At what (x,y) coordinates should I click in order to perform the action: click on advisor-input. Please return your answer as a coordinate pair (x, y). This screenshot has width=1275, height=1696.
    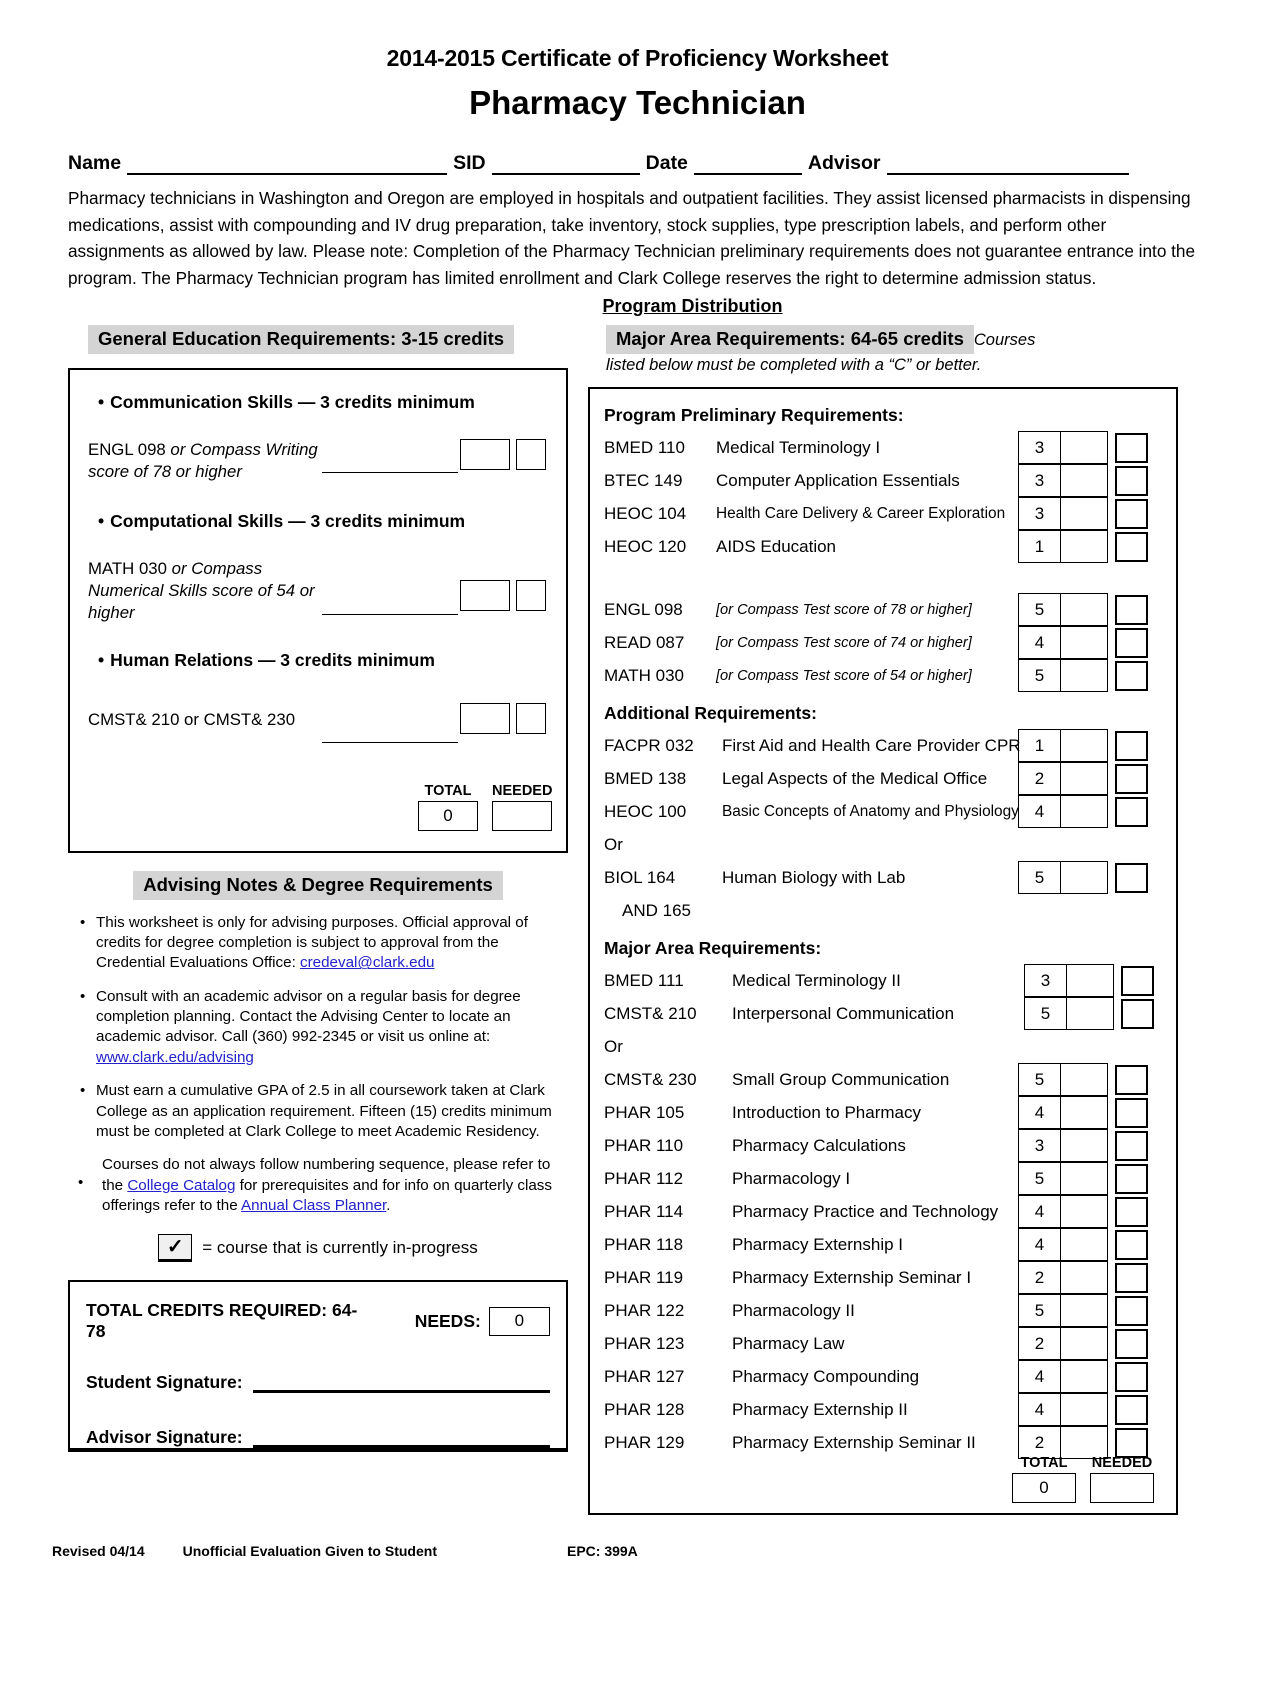
    Looking at the image, I should click on (1007, 166).